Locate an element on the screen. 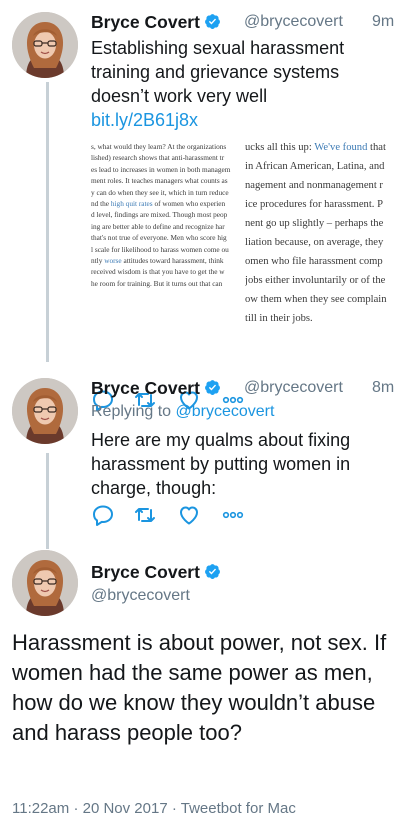 Image resolution: width=403 pixels, height=830 pixels. tweet-meta: 11:22am · 20 Nov 2017 · Tweetbot for Mac is located at coordinates (154, 808).